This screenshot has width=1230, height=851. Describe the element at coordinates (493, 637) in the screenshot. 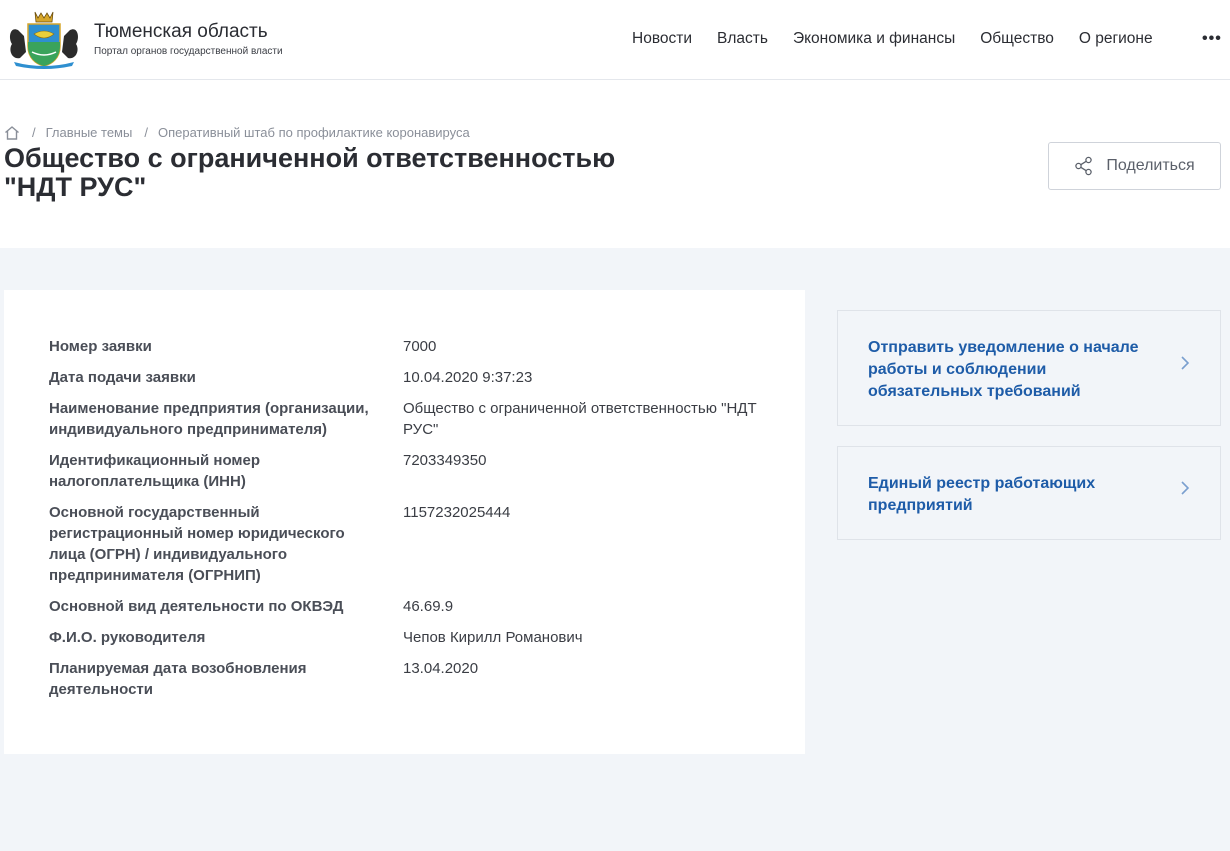

I see `detail-value: Чепов Кирилл Романович` at that location.